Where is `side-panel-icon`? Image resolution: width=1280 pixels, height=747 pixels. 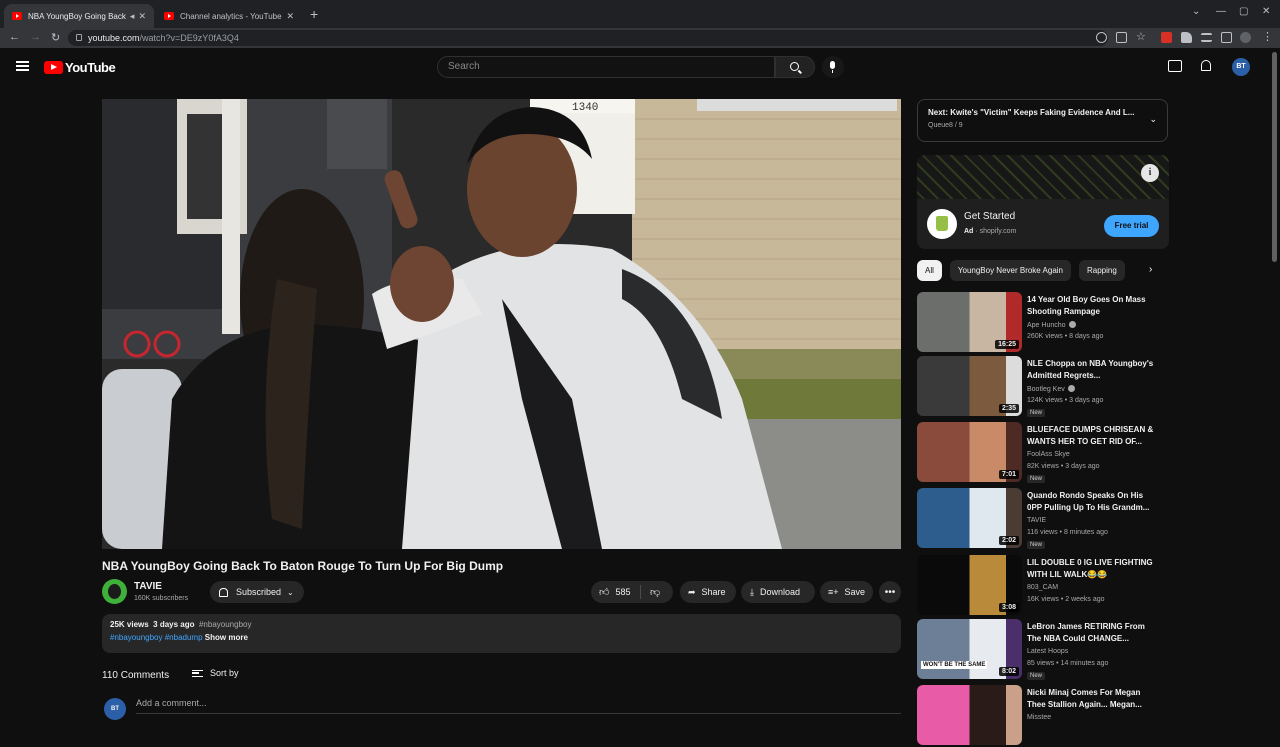
side-panel-icon is located at coordinates (1226, 37).